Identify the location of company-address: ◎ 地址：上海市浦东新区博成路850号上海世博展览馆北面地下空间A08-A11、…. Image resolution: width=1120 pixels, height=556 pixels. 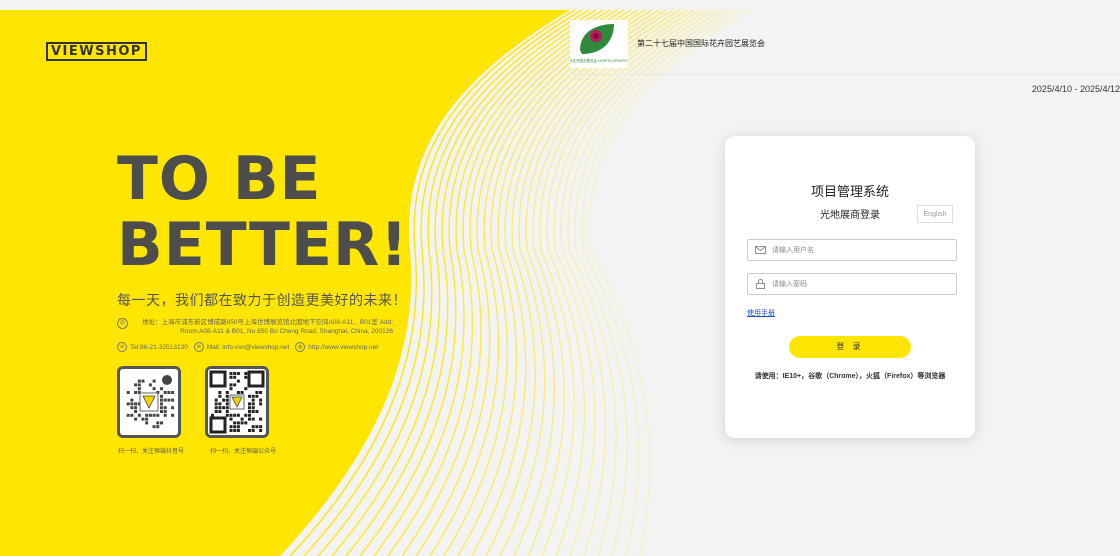
(255, 327).